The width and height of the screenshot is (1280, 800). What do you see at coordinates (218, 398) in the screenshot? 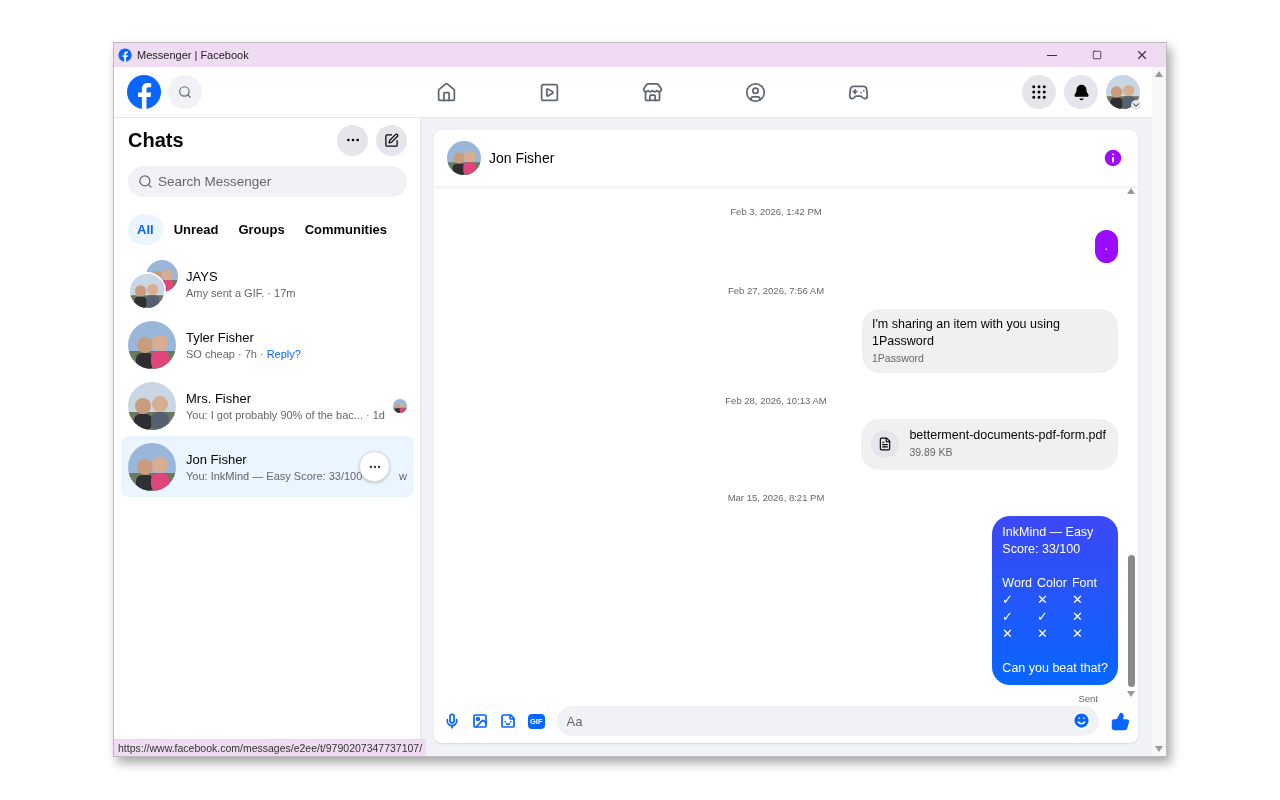
I see `chat-name: Mrs. Fisher` at bounding box center [218, 398].